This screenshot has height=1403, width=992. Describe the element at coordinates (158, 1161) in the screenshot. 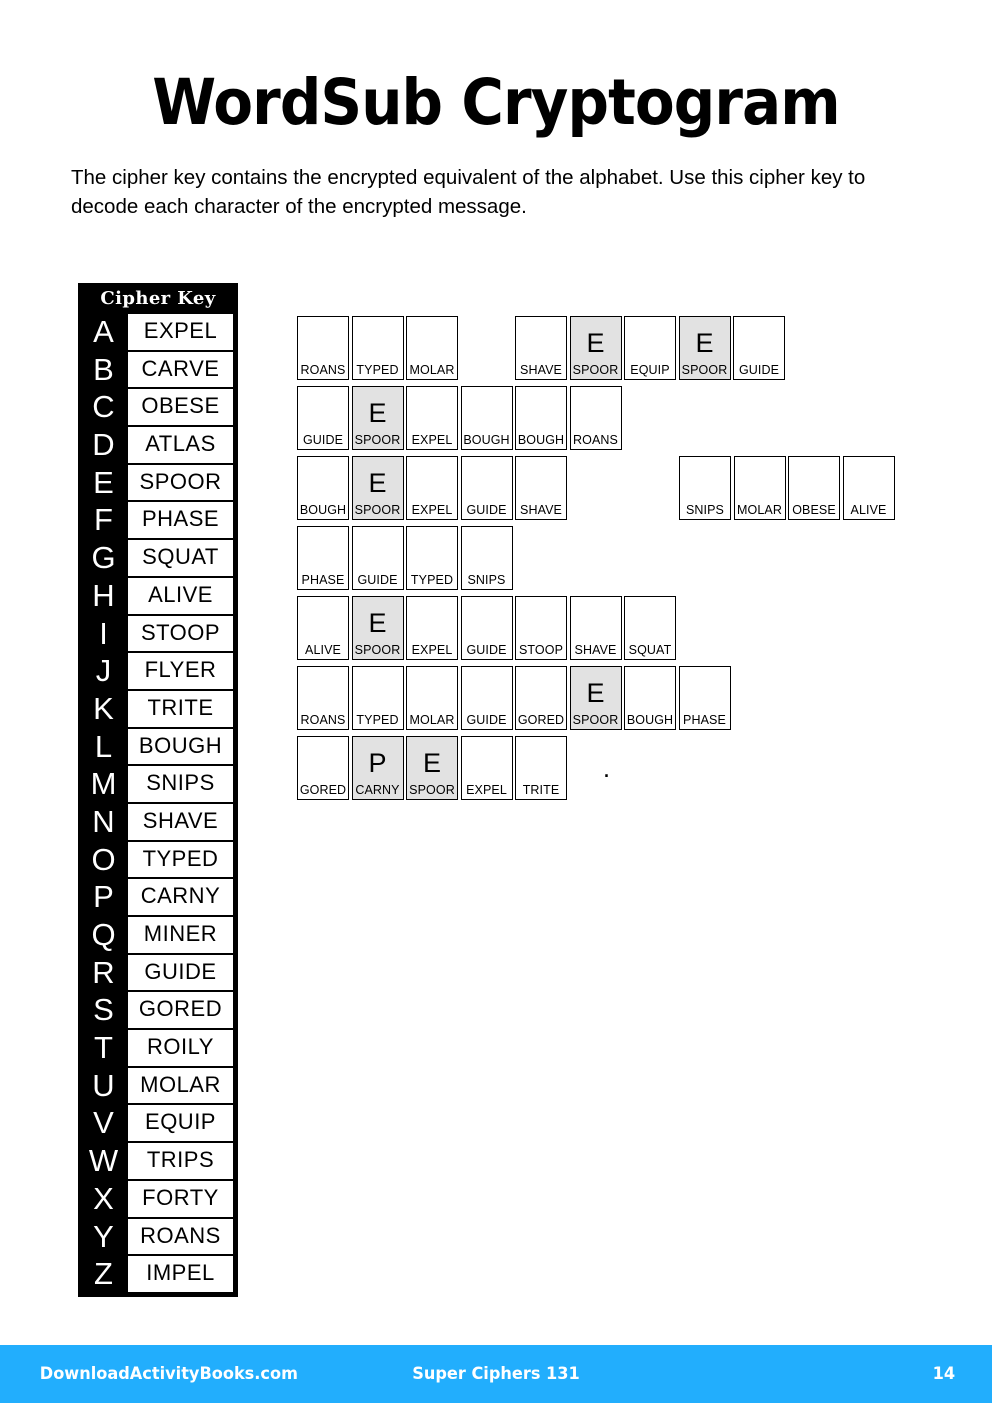

I see `cipher-key-row: W TRIPS` at that location.